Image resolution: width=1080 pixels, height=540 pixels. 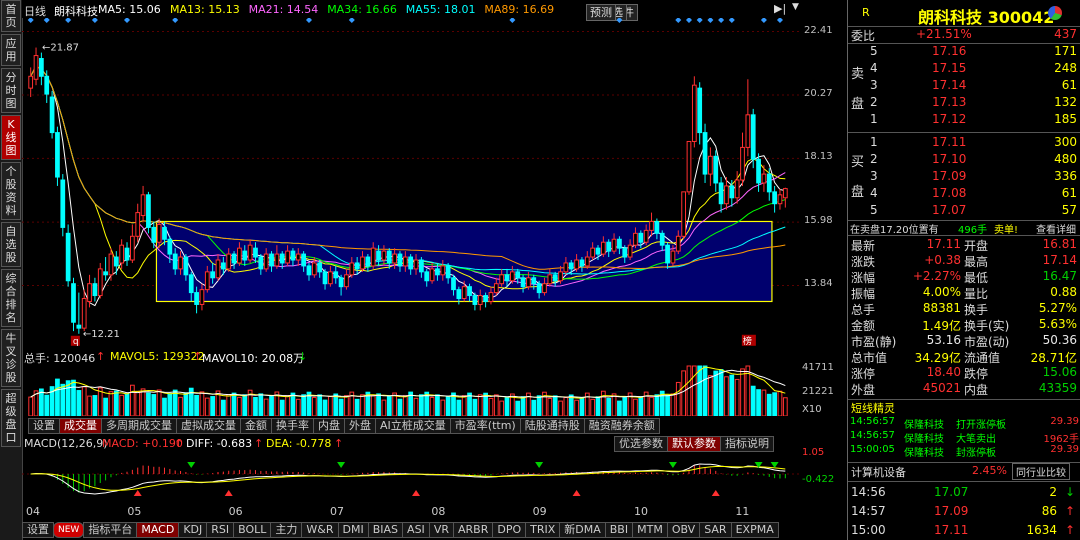 I want to click on macd-title: MACD(12,26,9), so click(x=66, y=443).